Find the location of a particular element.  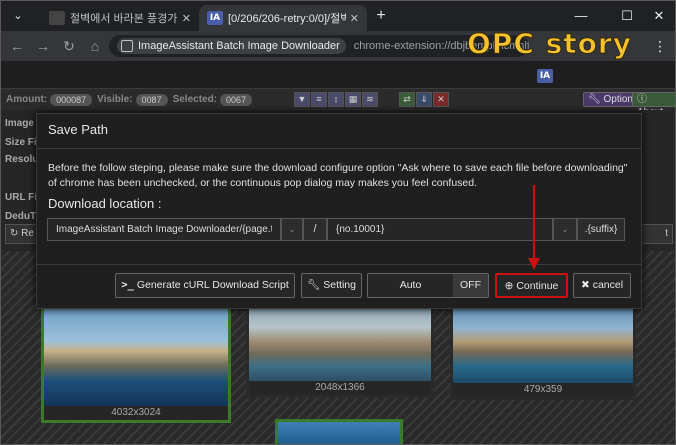

tab-label: 절벽에서 바라본 풍경가 모습 / Ph is located at coordinates (124, 19).